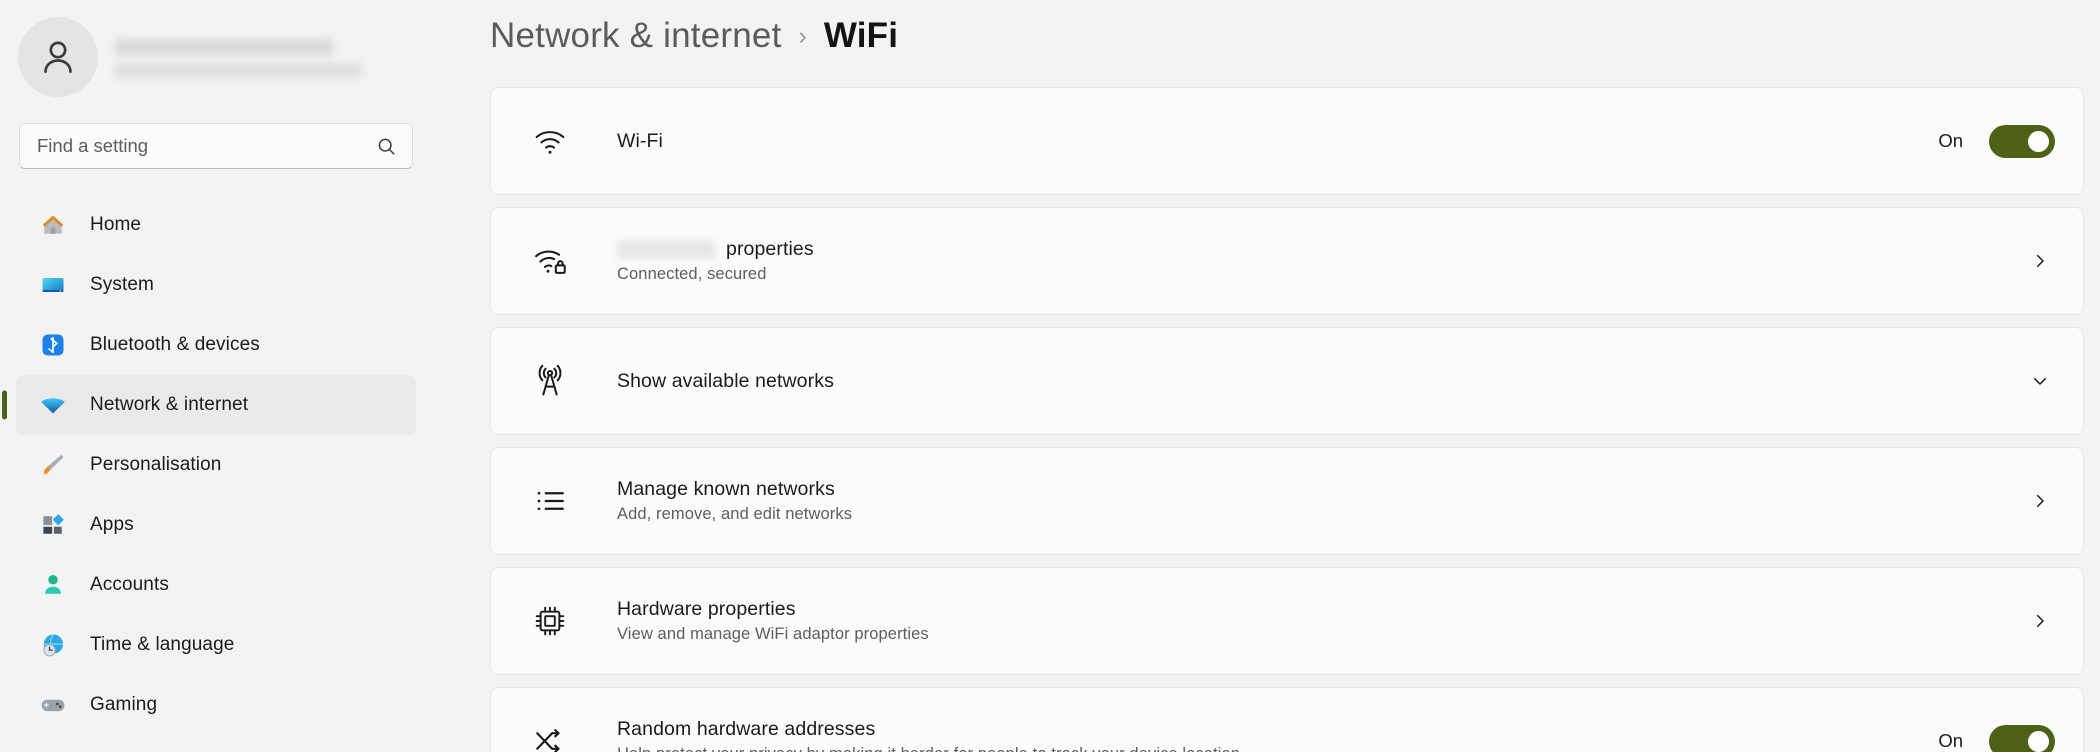 The height and width of the screenshot is (752, 2100). Describe the element at coordinates (53, 645) in the screenshot. I see `clock-globe-icon` at that location.